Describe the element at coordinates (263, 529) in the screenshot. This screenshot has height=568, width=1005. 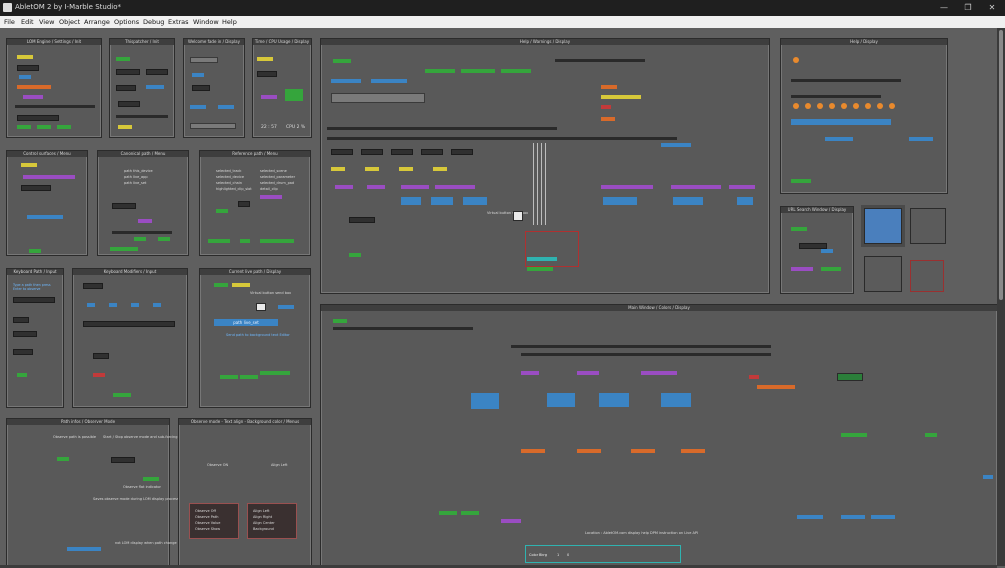
I see `align-option-background: Background` at that location.